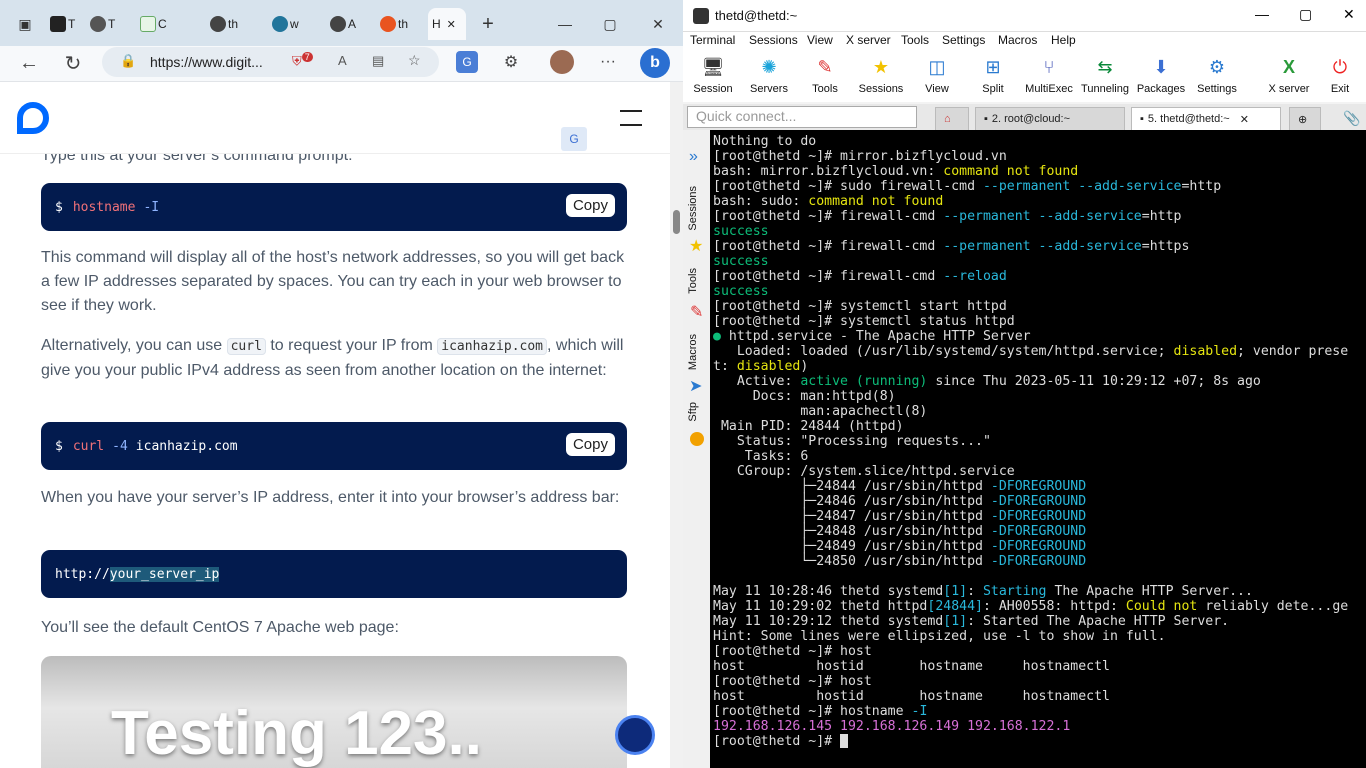 This screenshot has width=1366, height=768. What do you see at coordinates (1042, 246) in the screenshot?
I see `text: --permanent --add-service` at bounding box center [1042, 246].